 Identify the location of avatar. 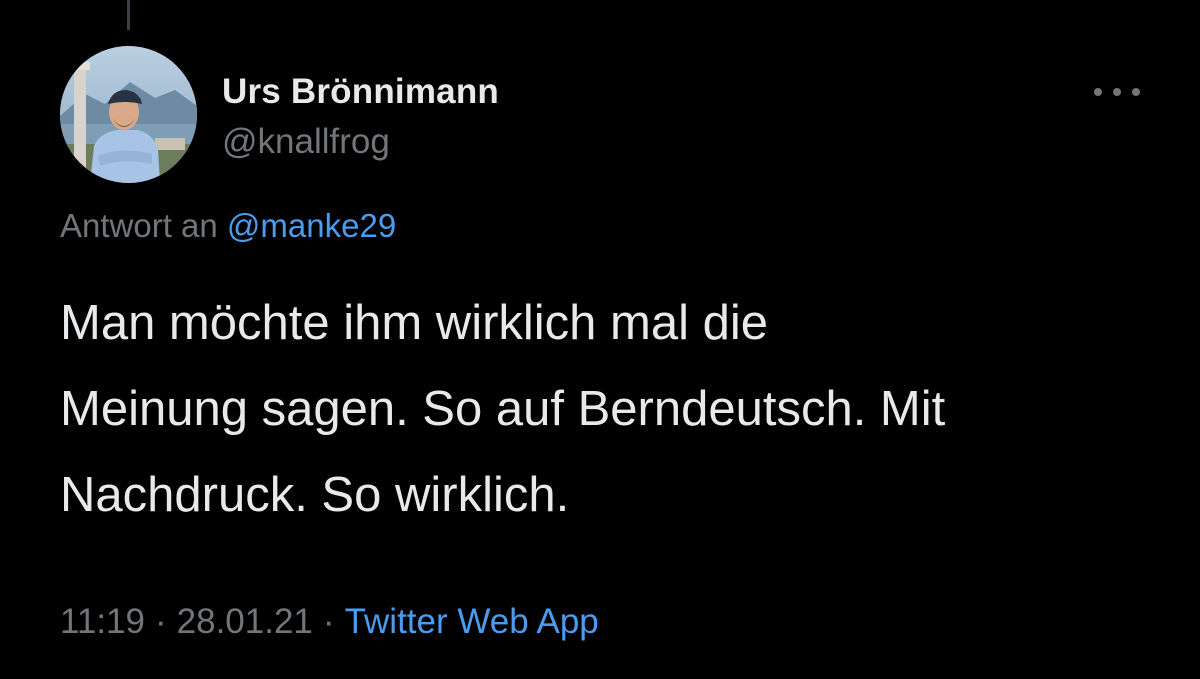
(128, 114).